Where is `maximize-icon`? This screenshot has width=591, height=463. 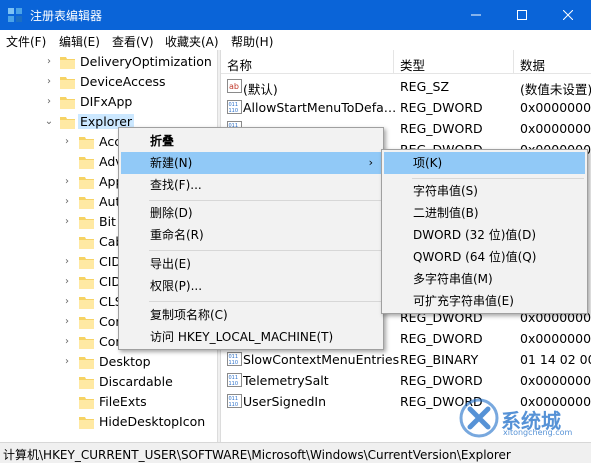 maximize-icon is located at coordinates (522, 15).